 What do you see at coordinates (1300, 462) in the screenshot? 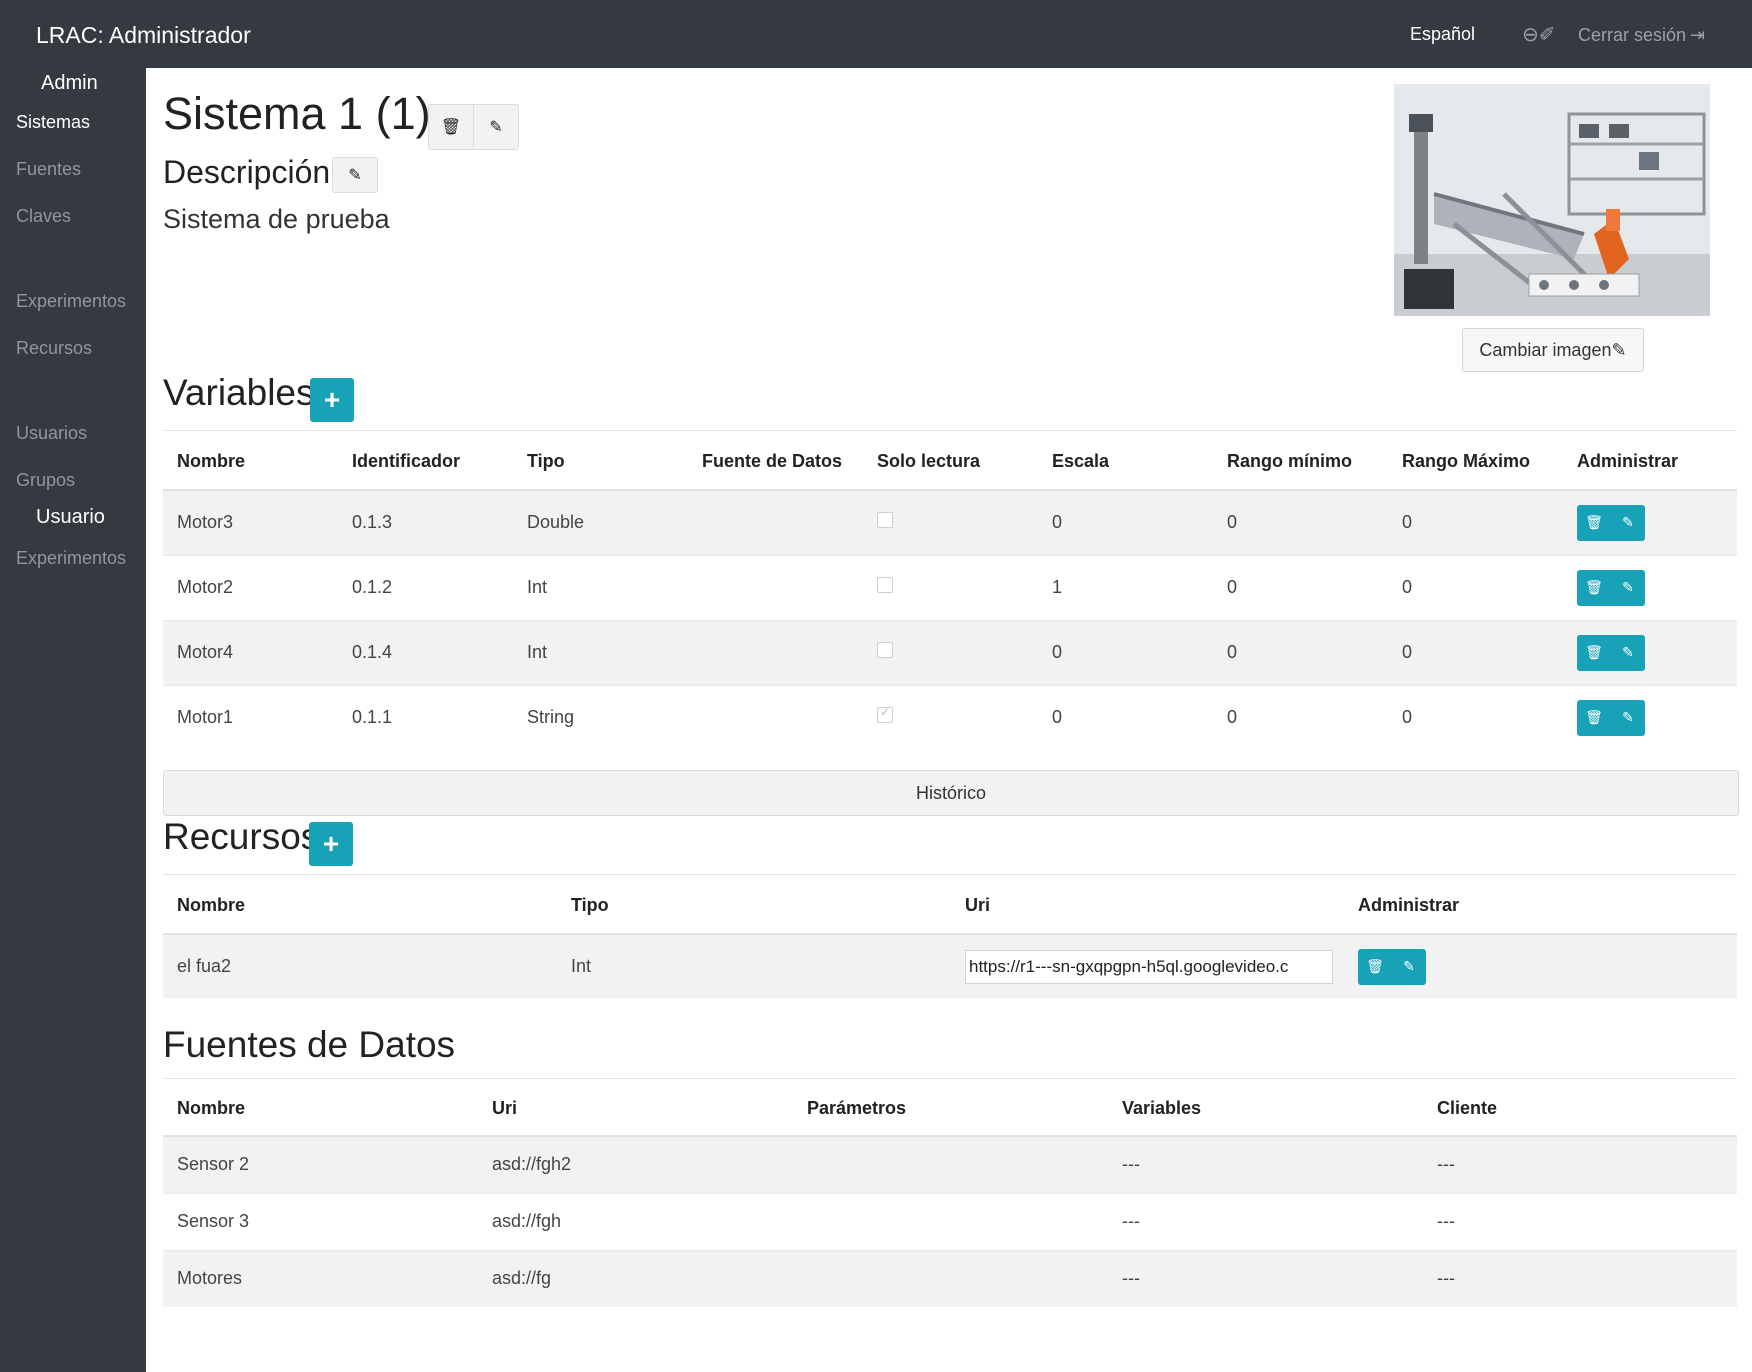
I see `header-rango-minimo: Rango mínimo` at bounding box center [1300, 462].